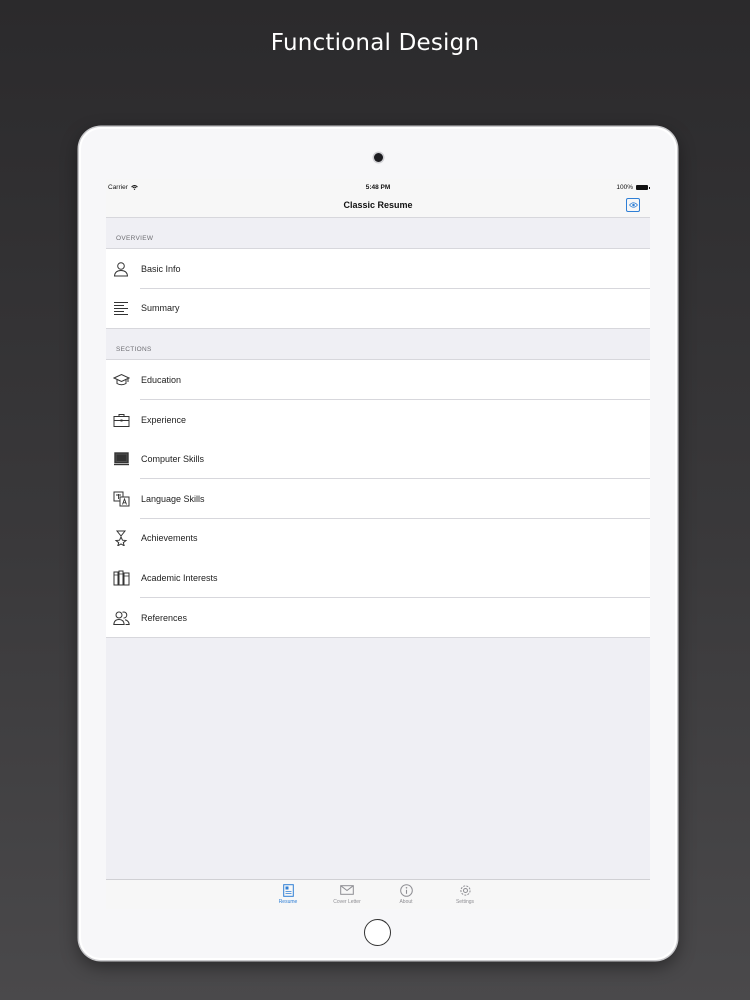 The height and width of the screenshot is (1000, 750). I want to click on row-achievements: Achievements, so click(378, 538).